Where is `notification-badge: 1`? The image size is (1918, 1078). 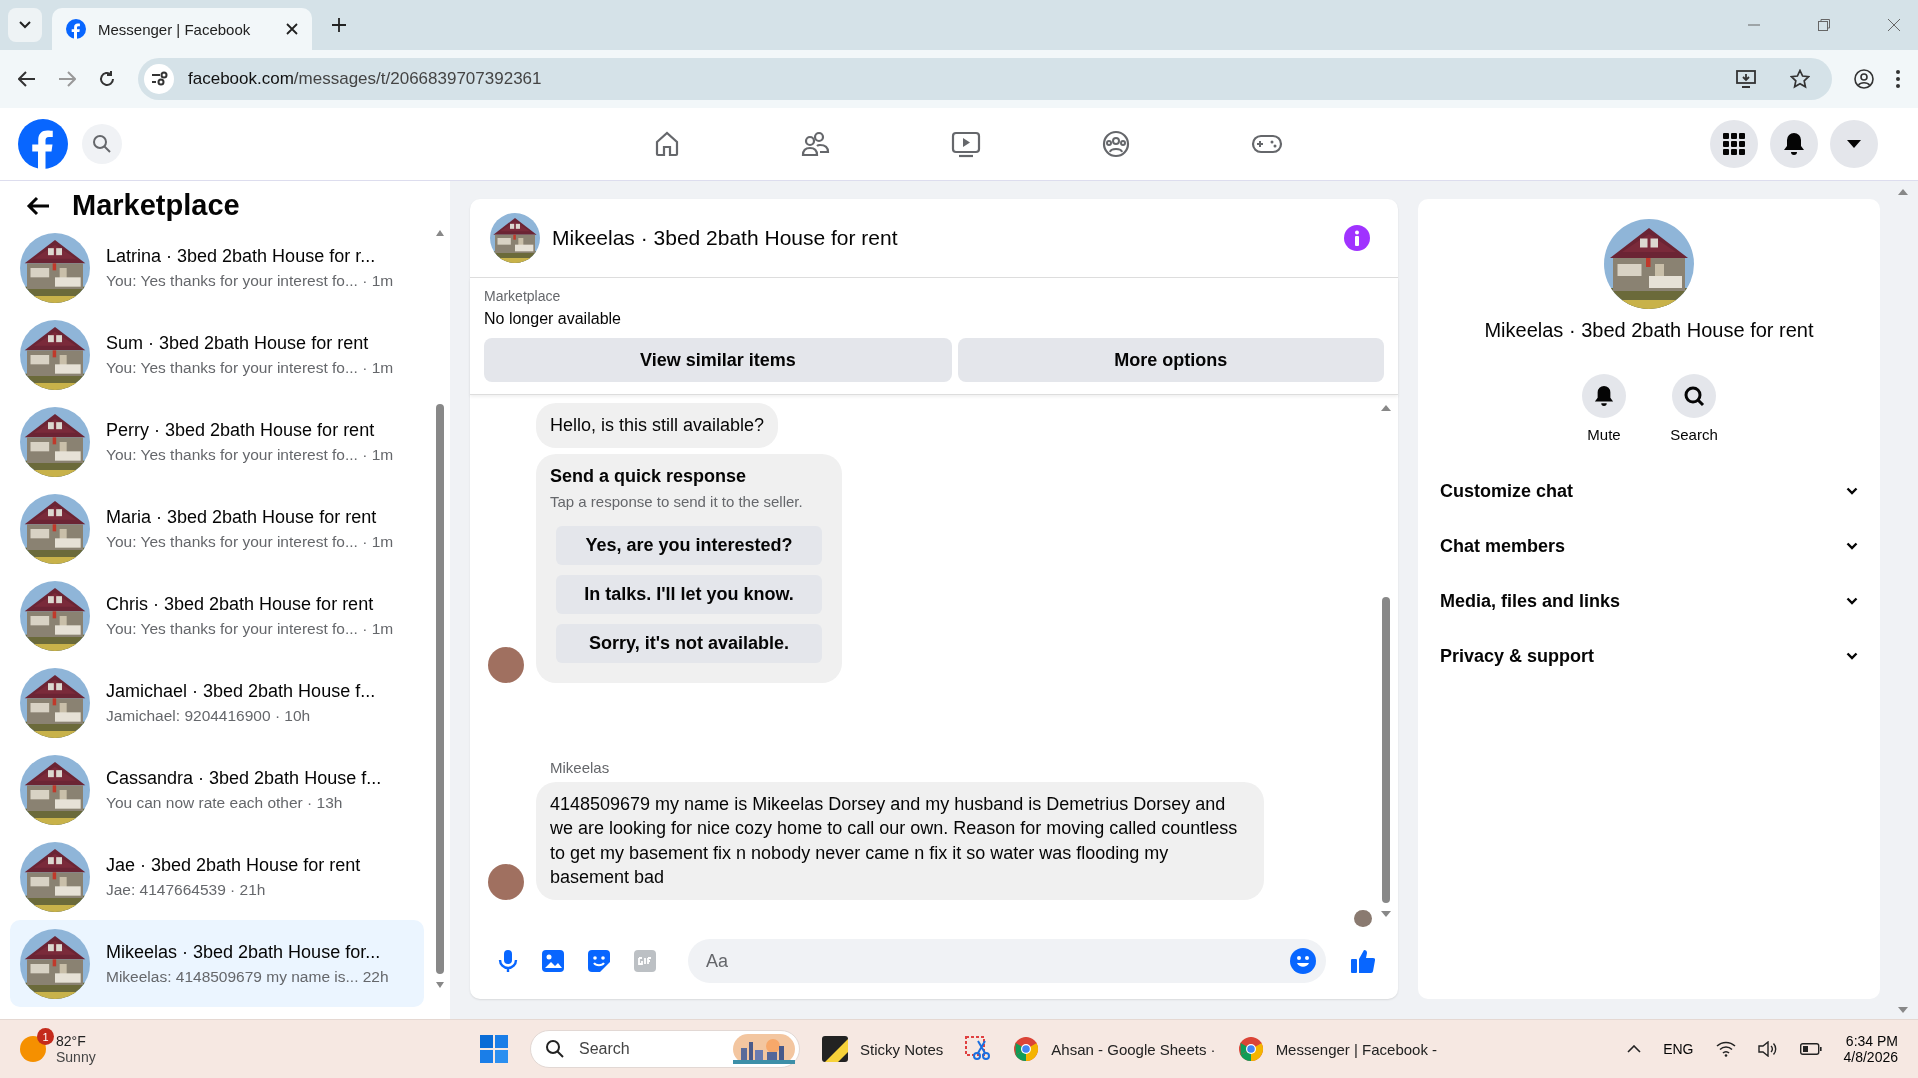 notification-badge: 1 is located at coordinates (45, 1036).